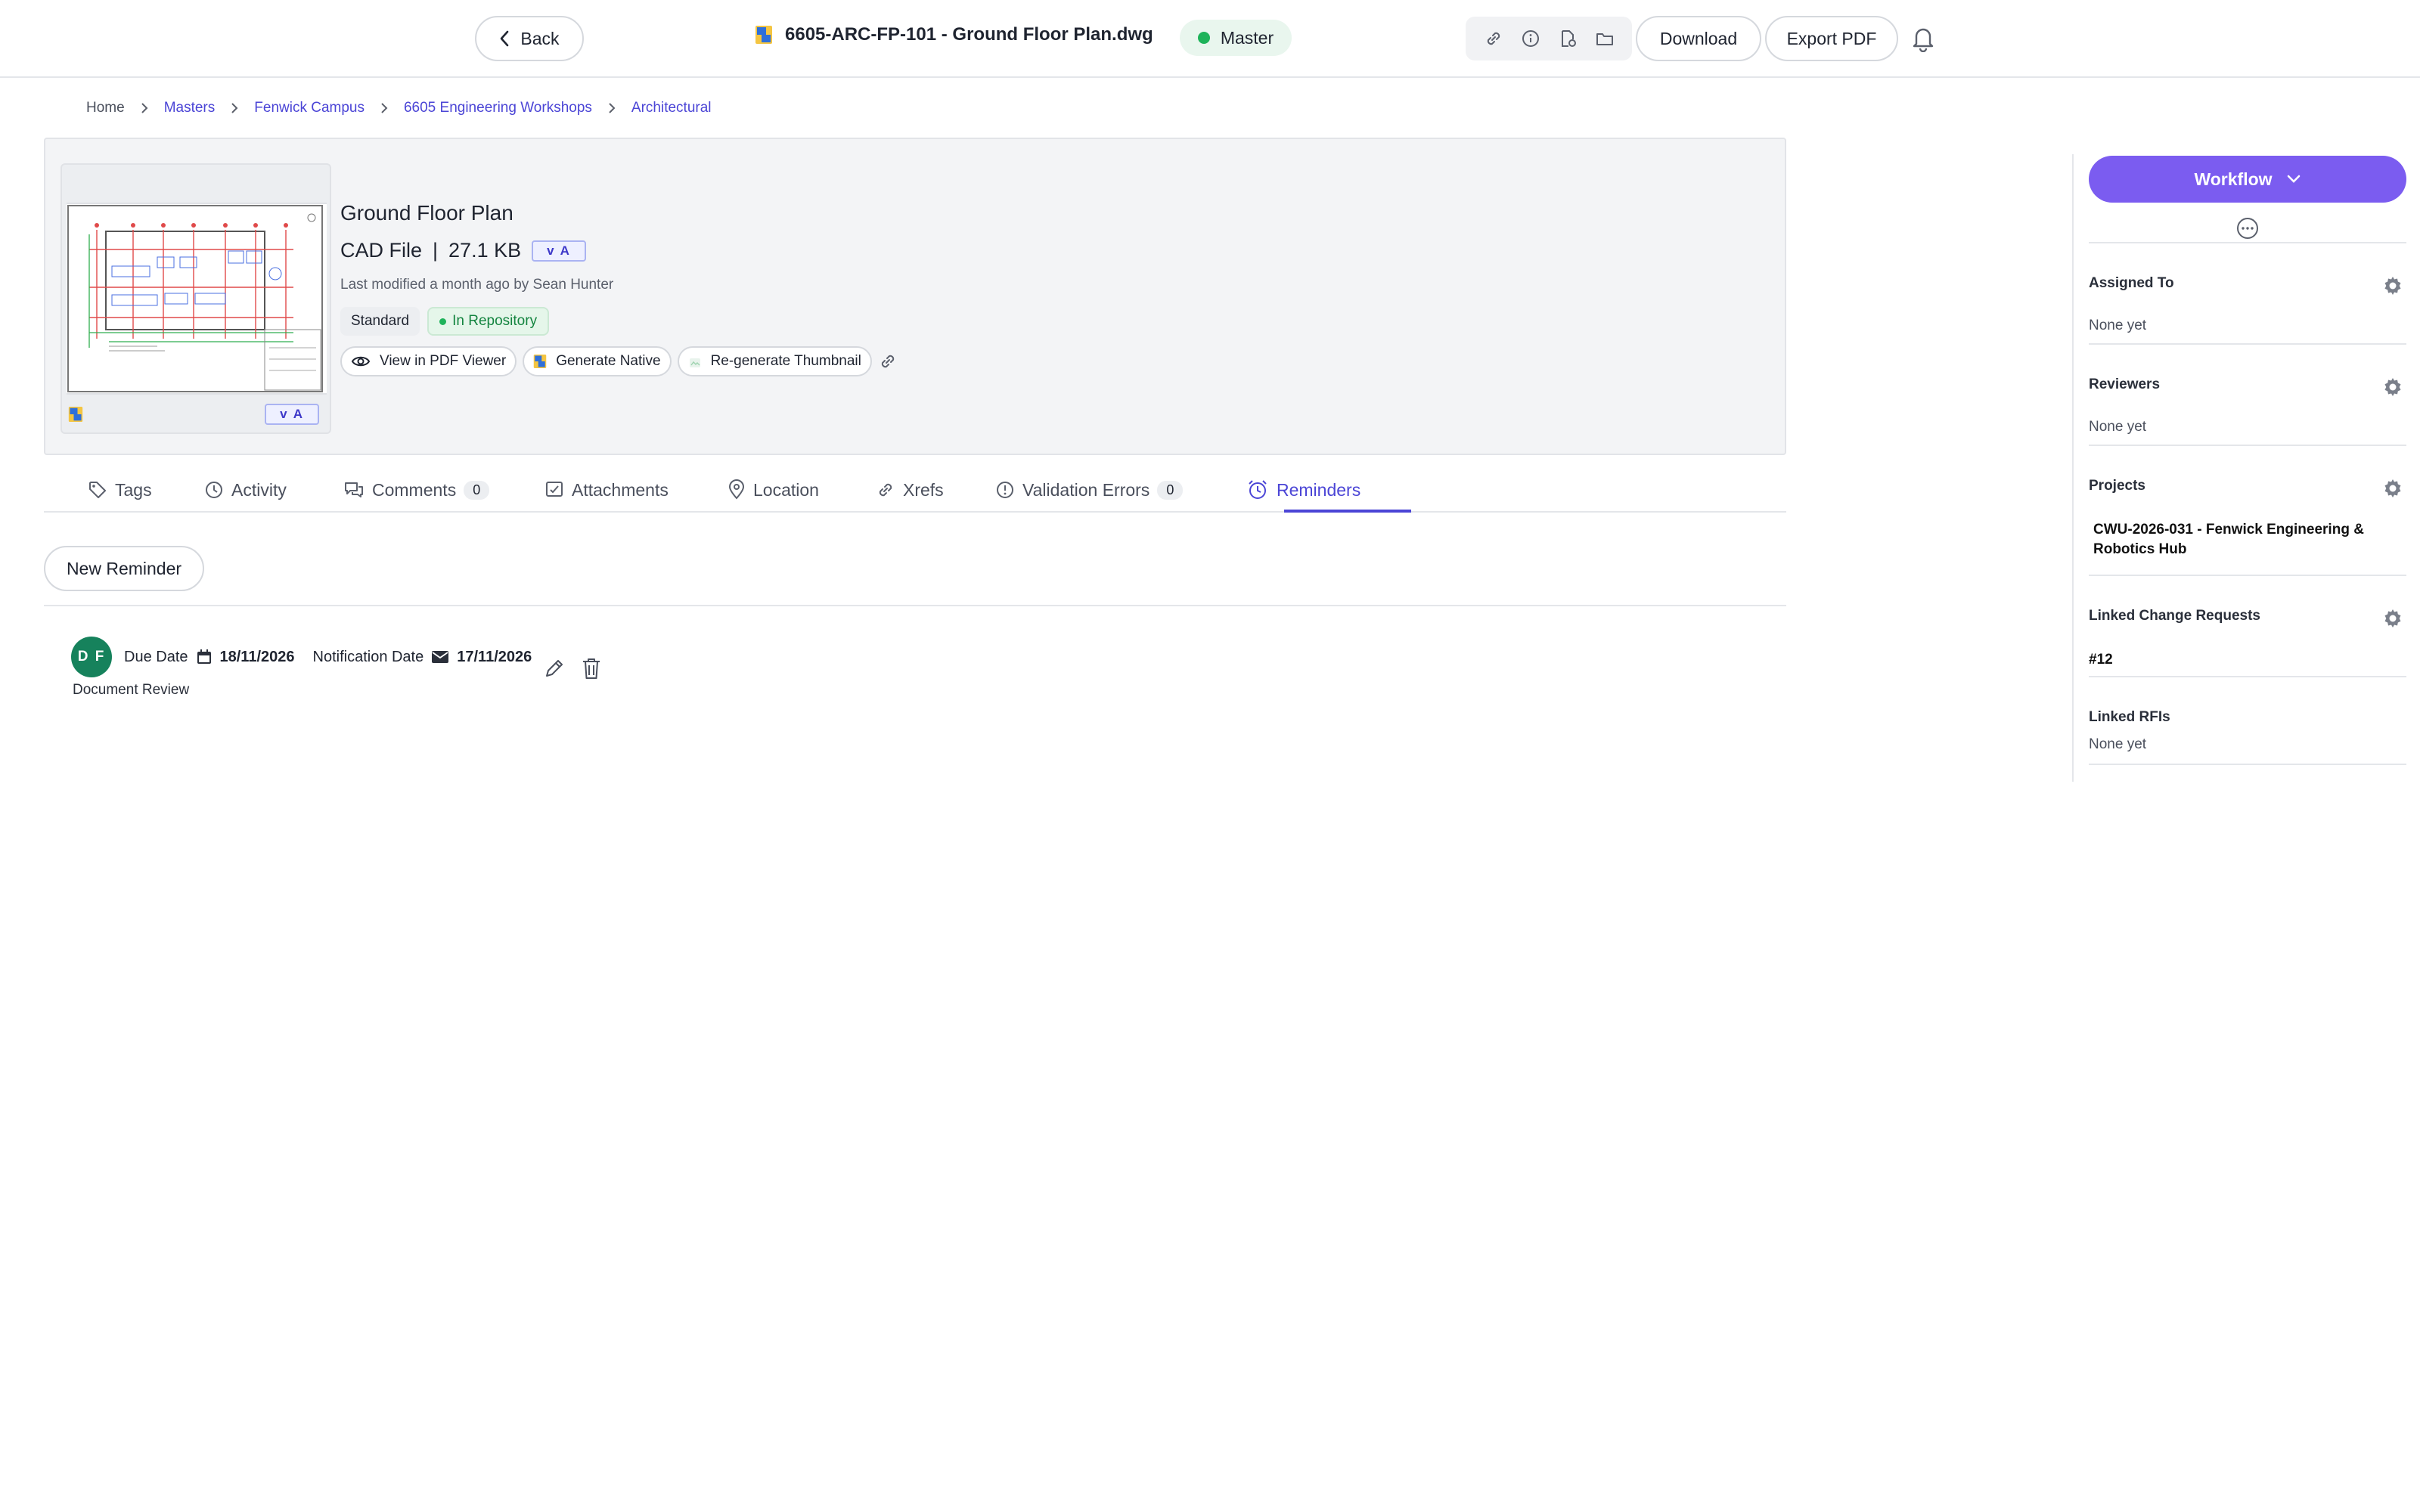 The width and height of the screenshot is (2420, 1512). I want to click on file-display-title: Ground Floor Plan, so click(426, 213).